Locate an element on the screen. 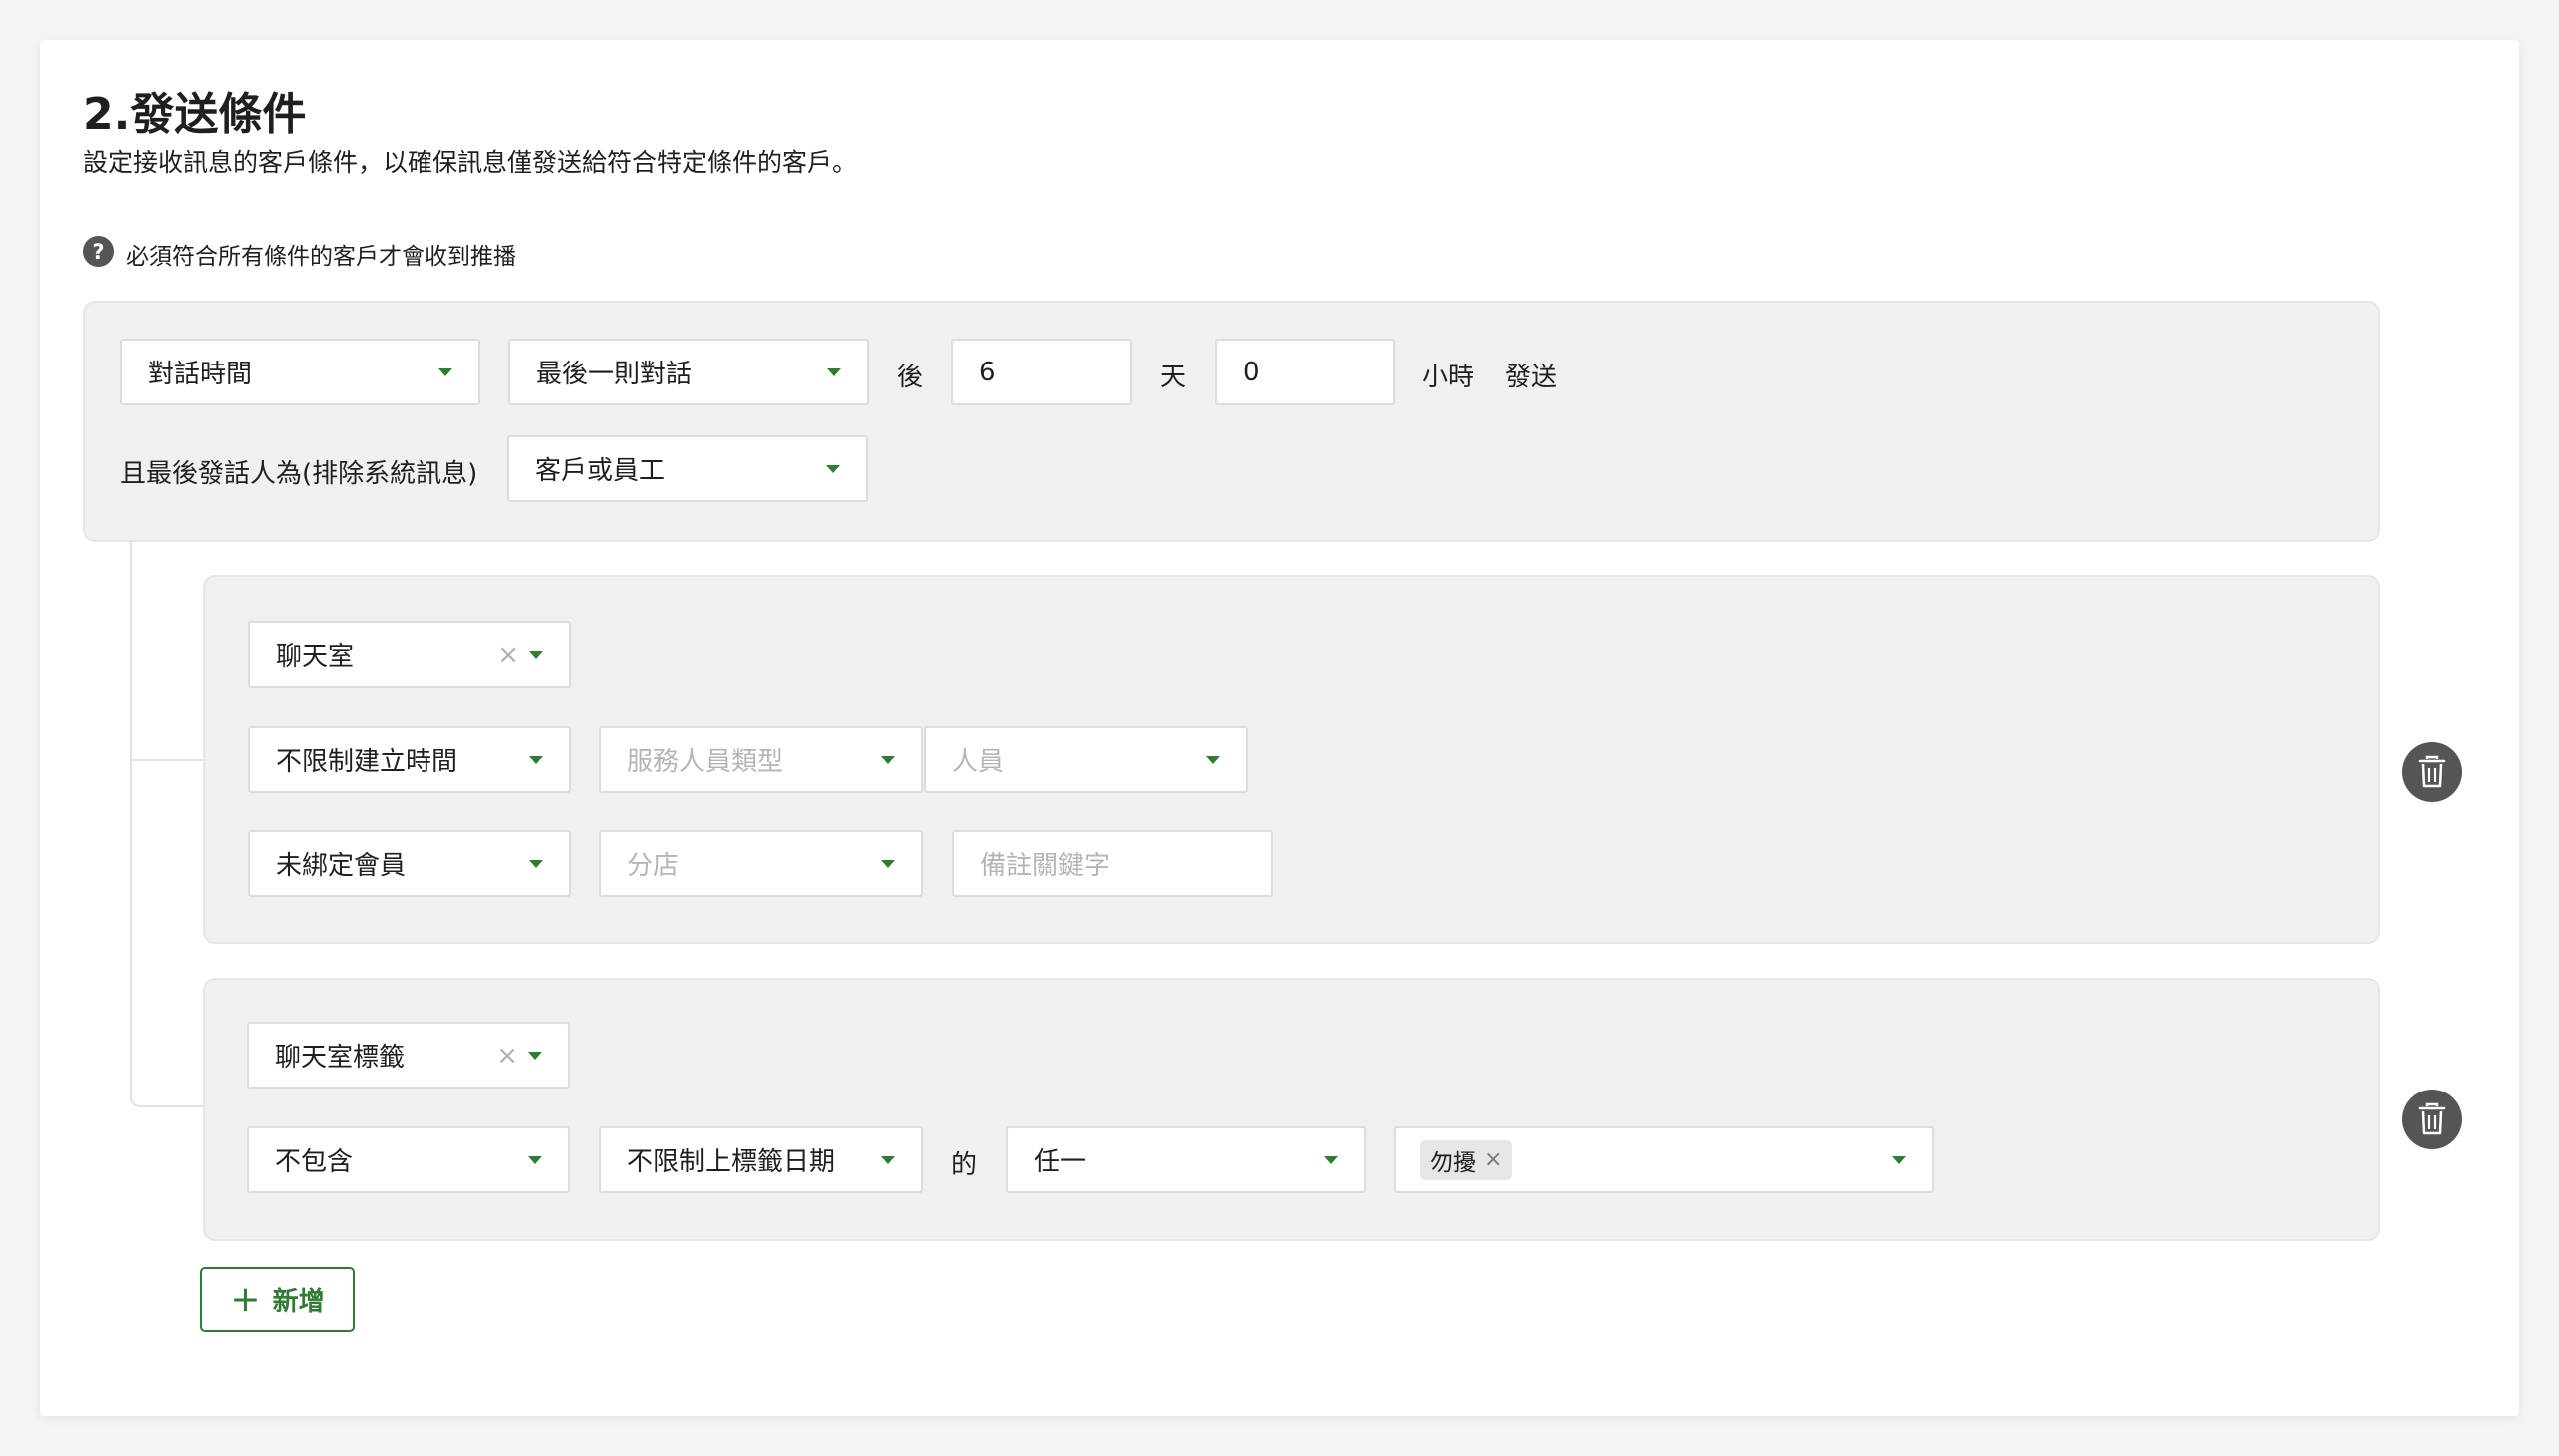 The image size is (2559, 1456). tag-date-select: 不限制上標籤日期 is located at coordinates (761, 1159).